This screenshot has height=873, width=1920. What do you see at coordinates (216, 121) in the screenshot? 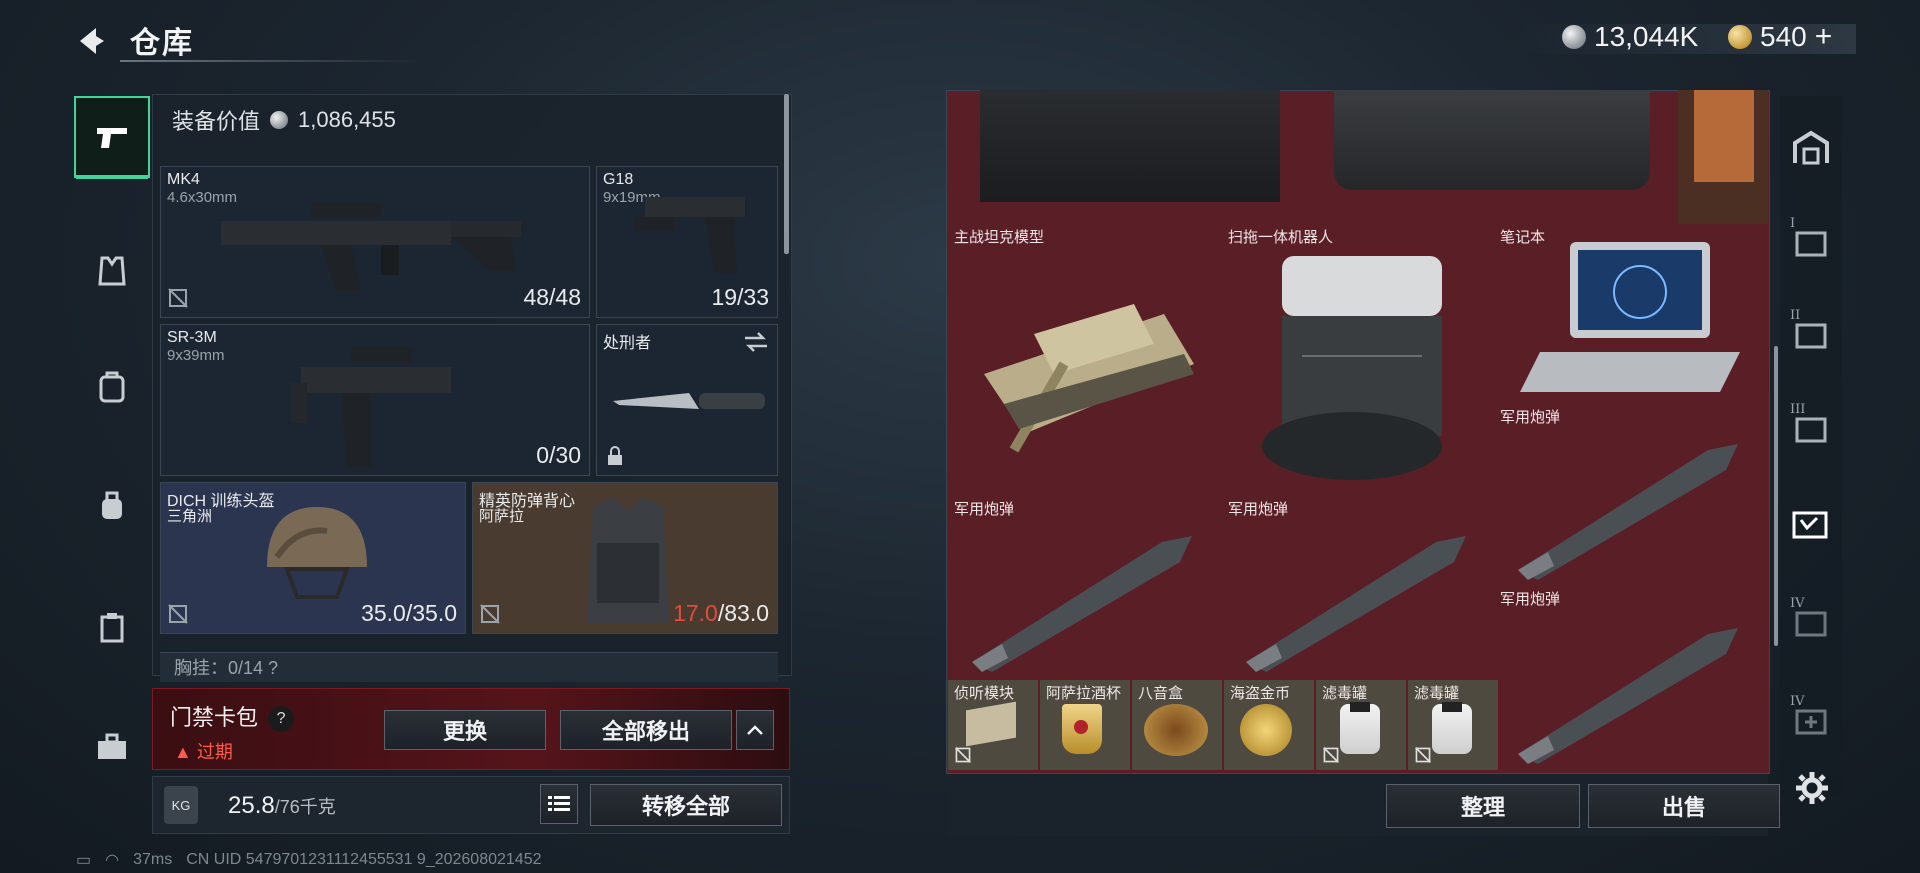
I see `equipment-value-label: 装备价值` at bounding box center [216, 121].